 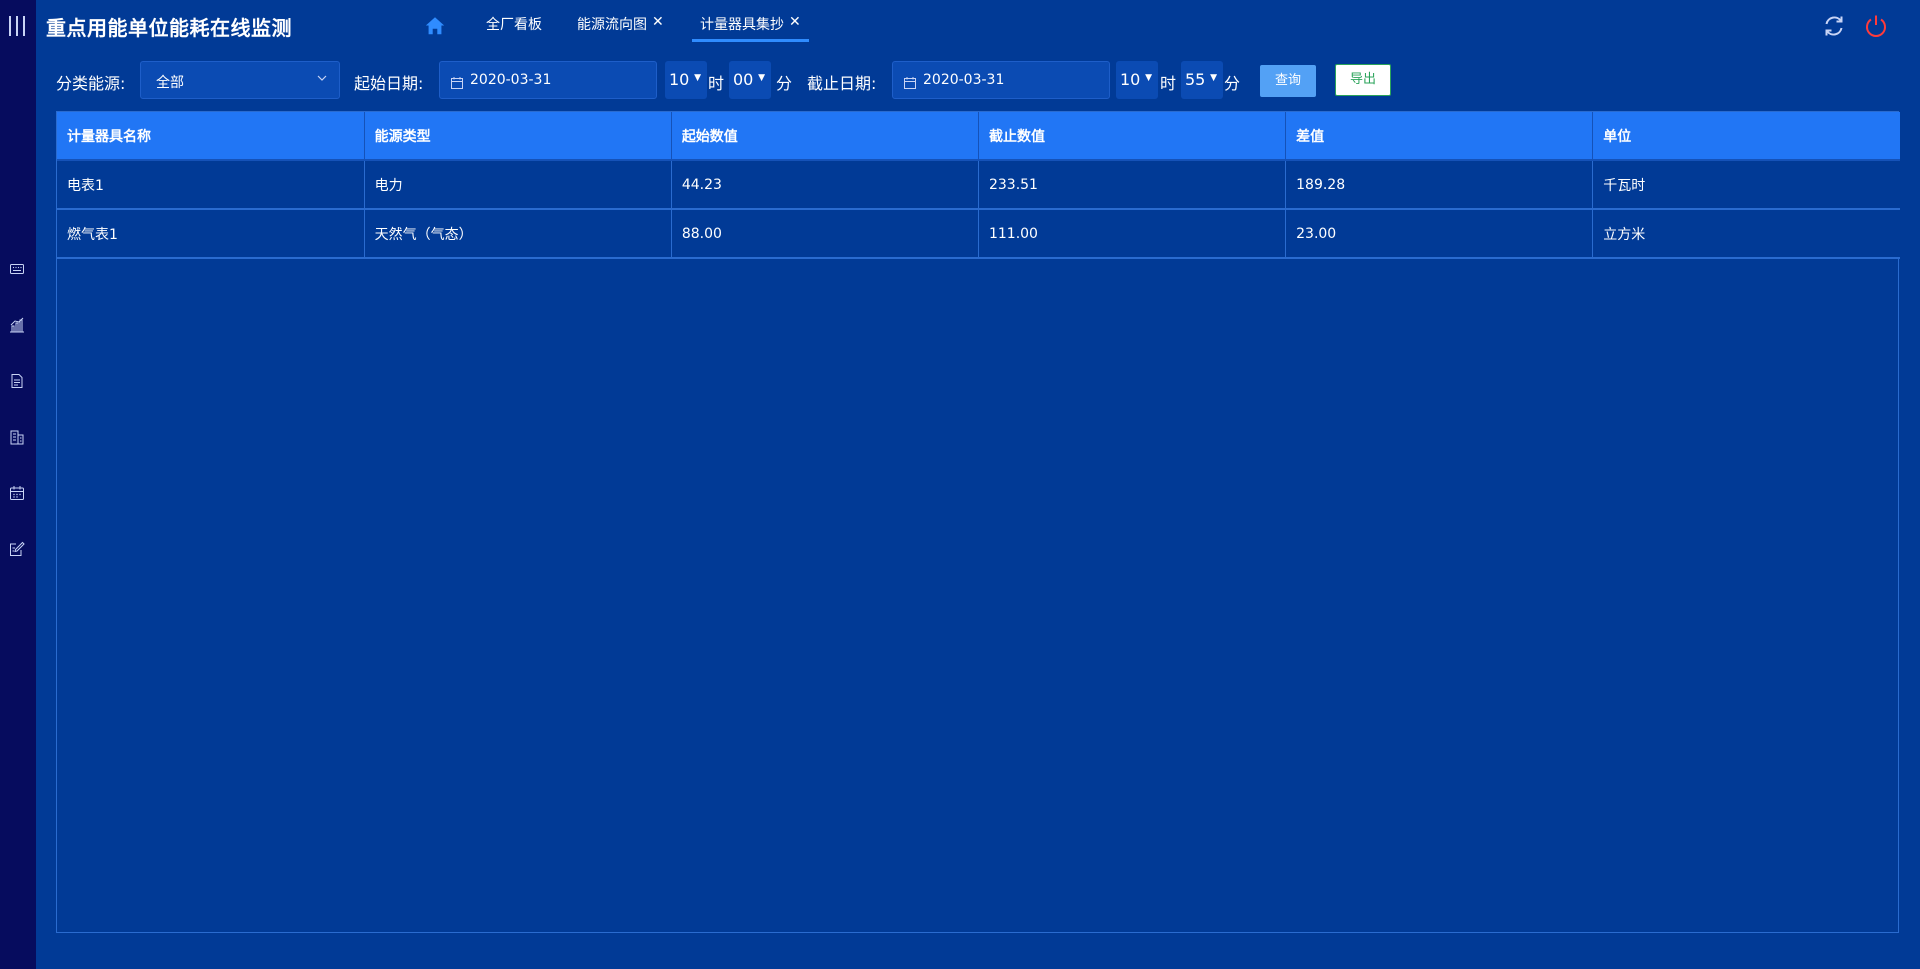 What do you see at coordinates (1439, 185) in the screenshot?
I see `table-cell: 189.28` at bounding box center [1439, 185].